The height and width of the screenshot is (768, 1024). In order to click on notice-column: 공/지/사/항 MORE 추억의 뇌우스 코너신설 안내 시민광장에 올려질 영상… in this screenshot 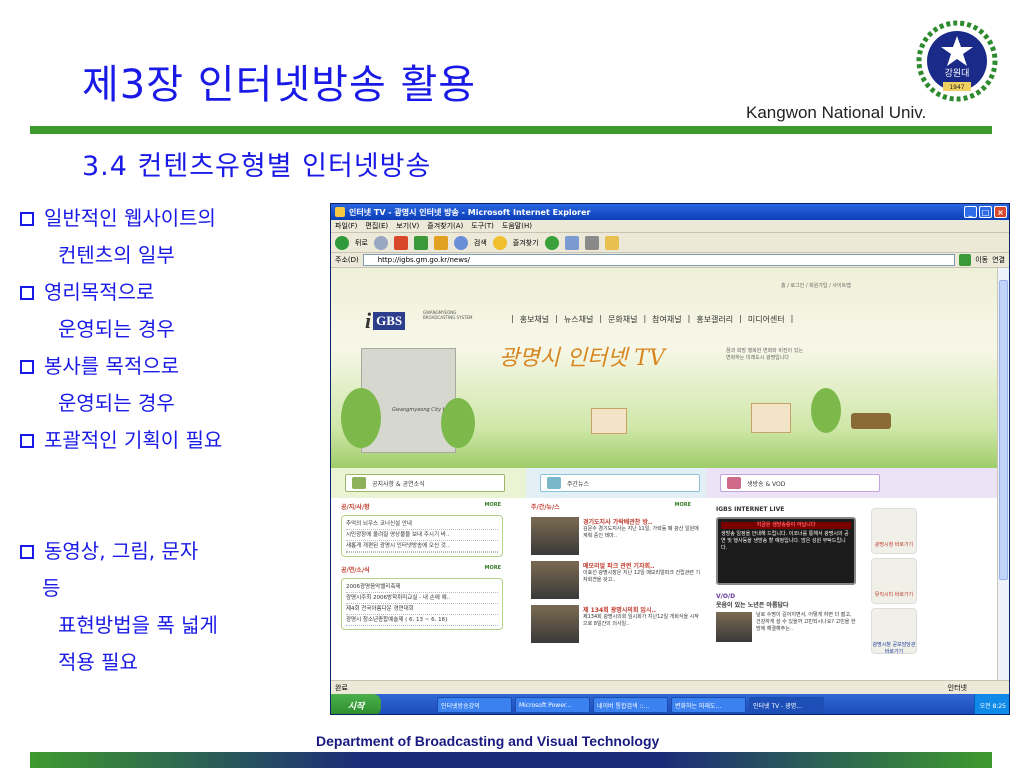, I will do `click(422, 566)`.